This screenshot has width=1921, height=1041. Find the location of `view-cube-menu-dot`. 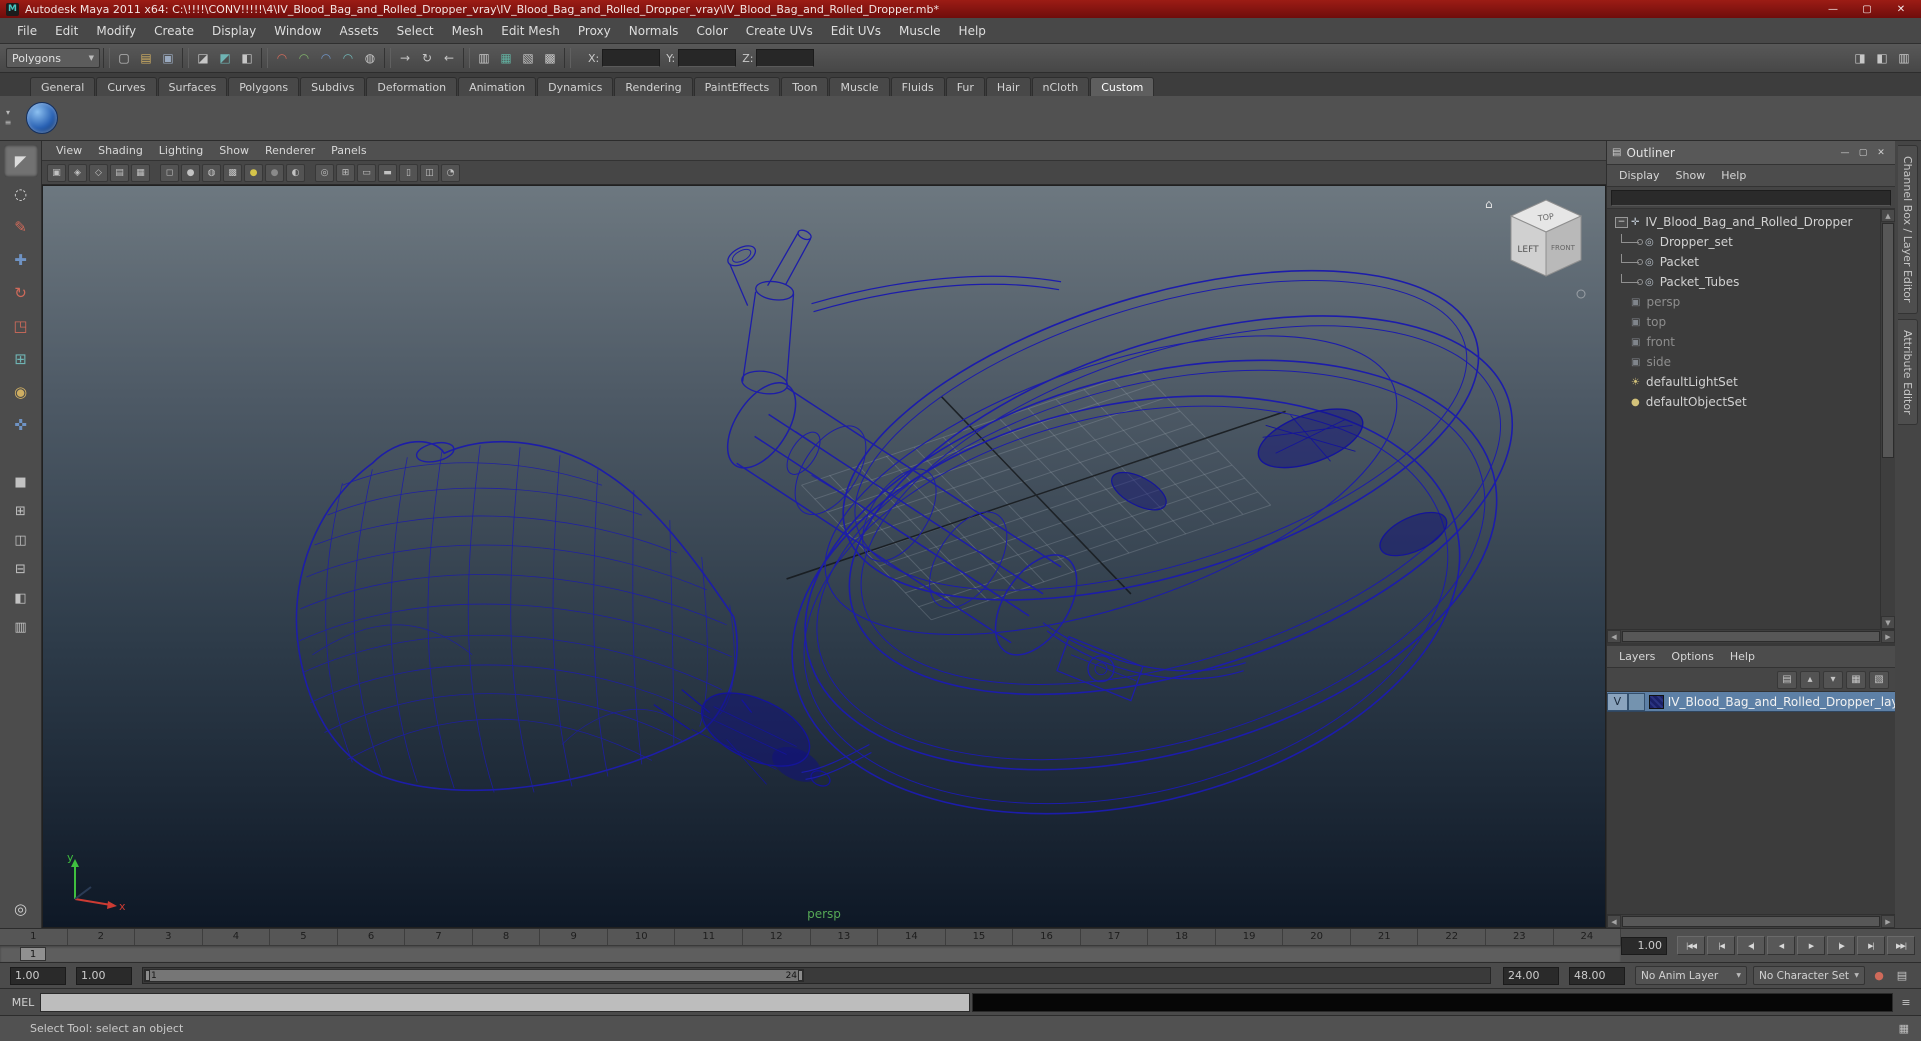

view-cube-menu-dot is located at coordinates (1581, 294).